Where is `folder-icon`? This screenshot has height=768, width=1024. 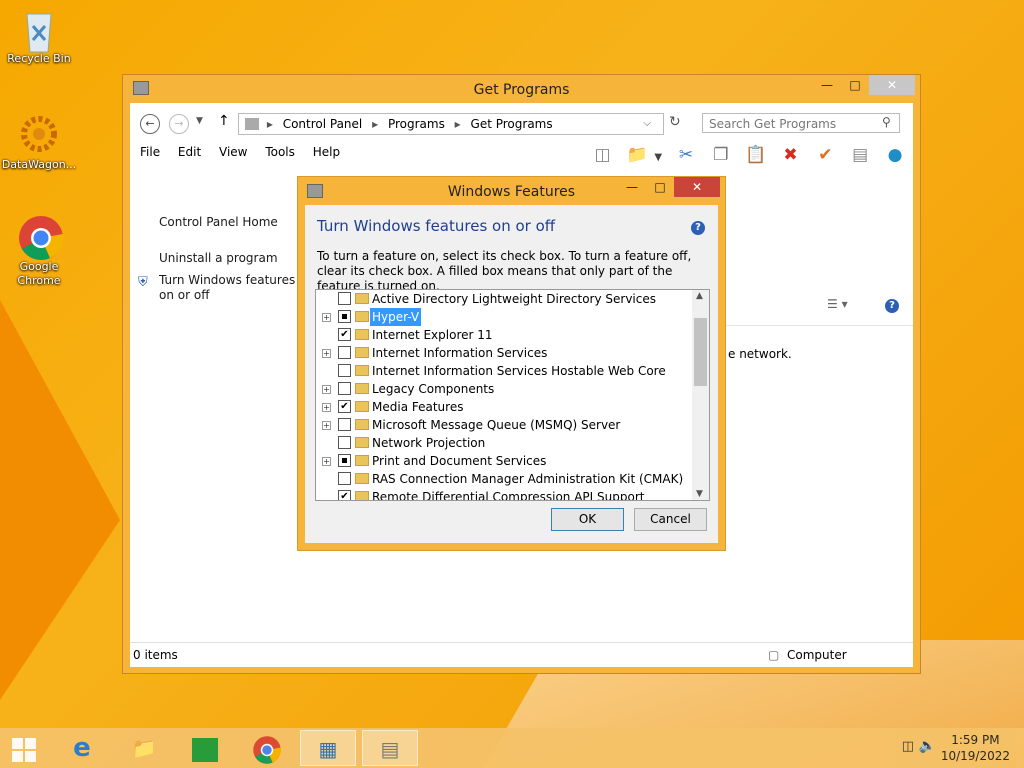
folder-icon is located at coordinates (362, 316).